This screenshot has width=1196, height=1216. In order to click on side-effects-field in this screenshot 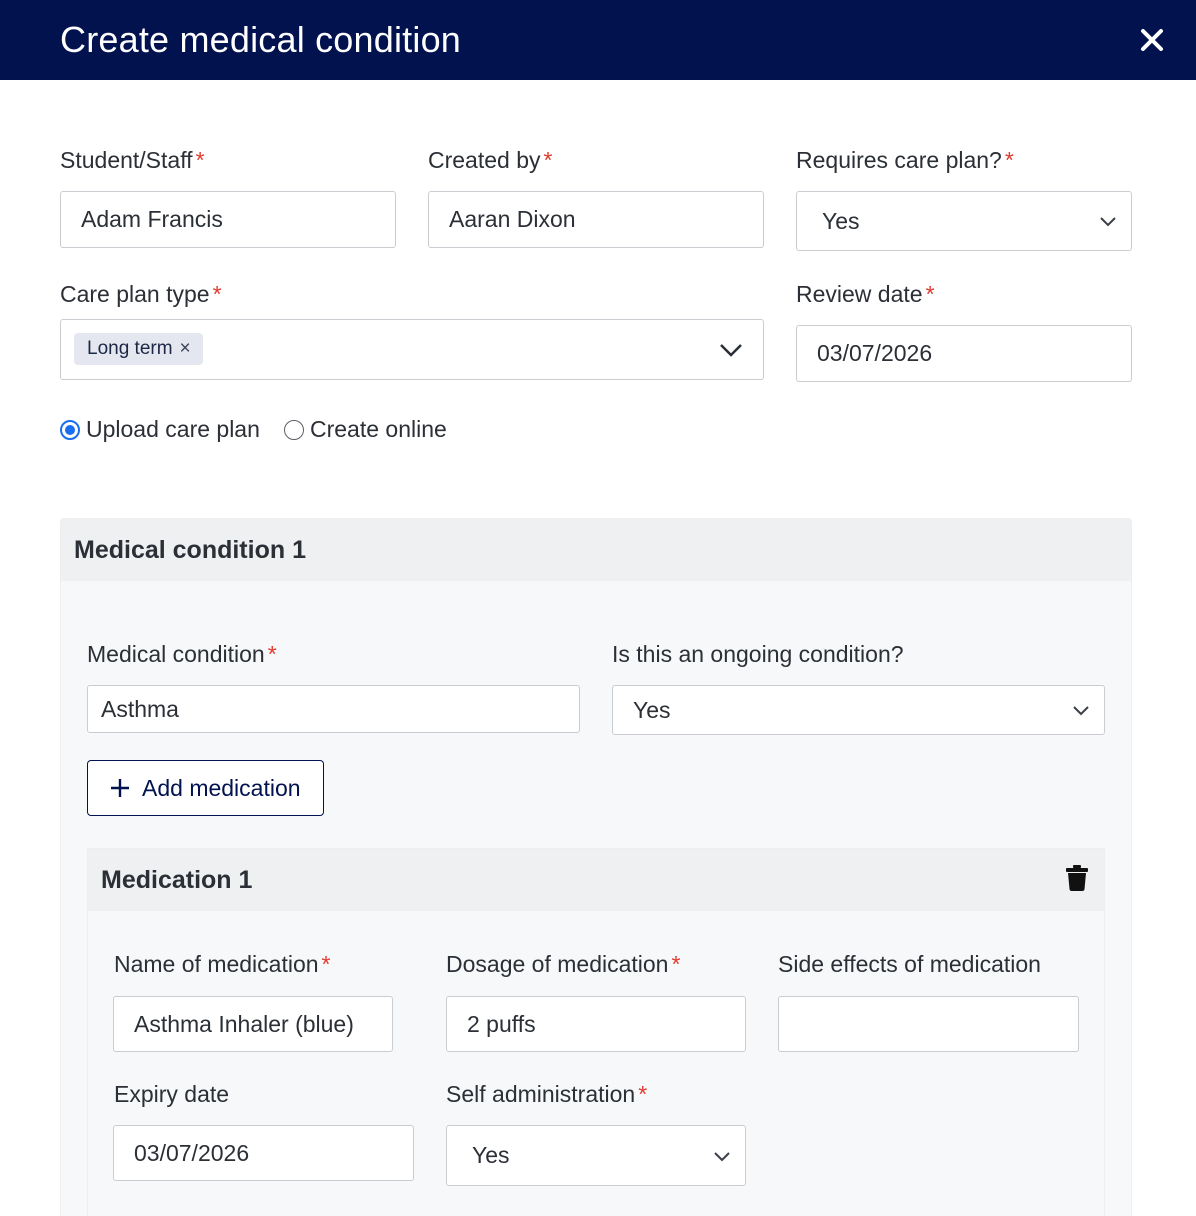, I will do `click(928, 1024)`.